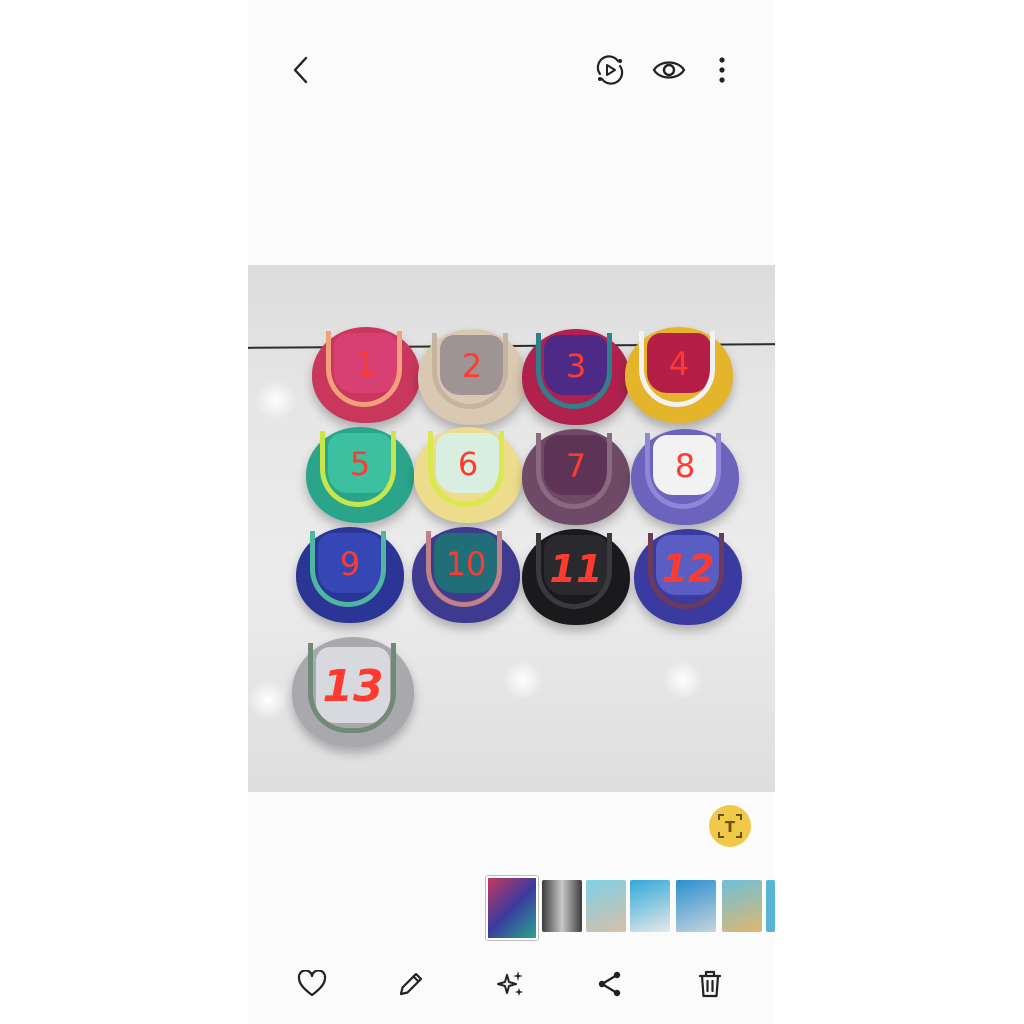 This screenshot has height=1024, width=1024. What do you see at coordinates (576, 366) in the screenshot?
I see `cap-number: 3` at bounding box center [576, 366].